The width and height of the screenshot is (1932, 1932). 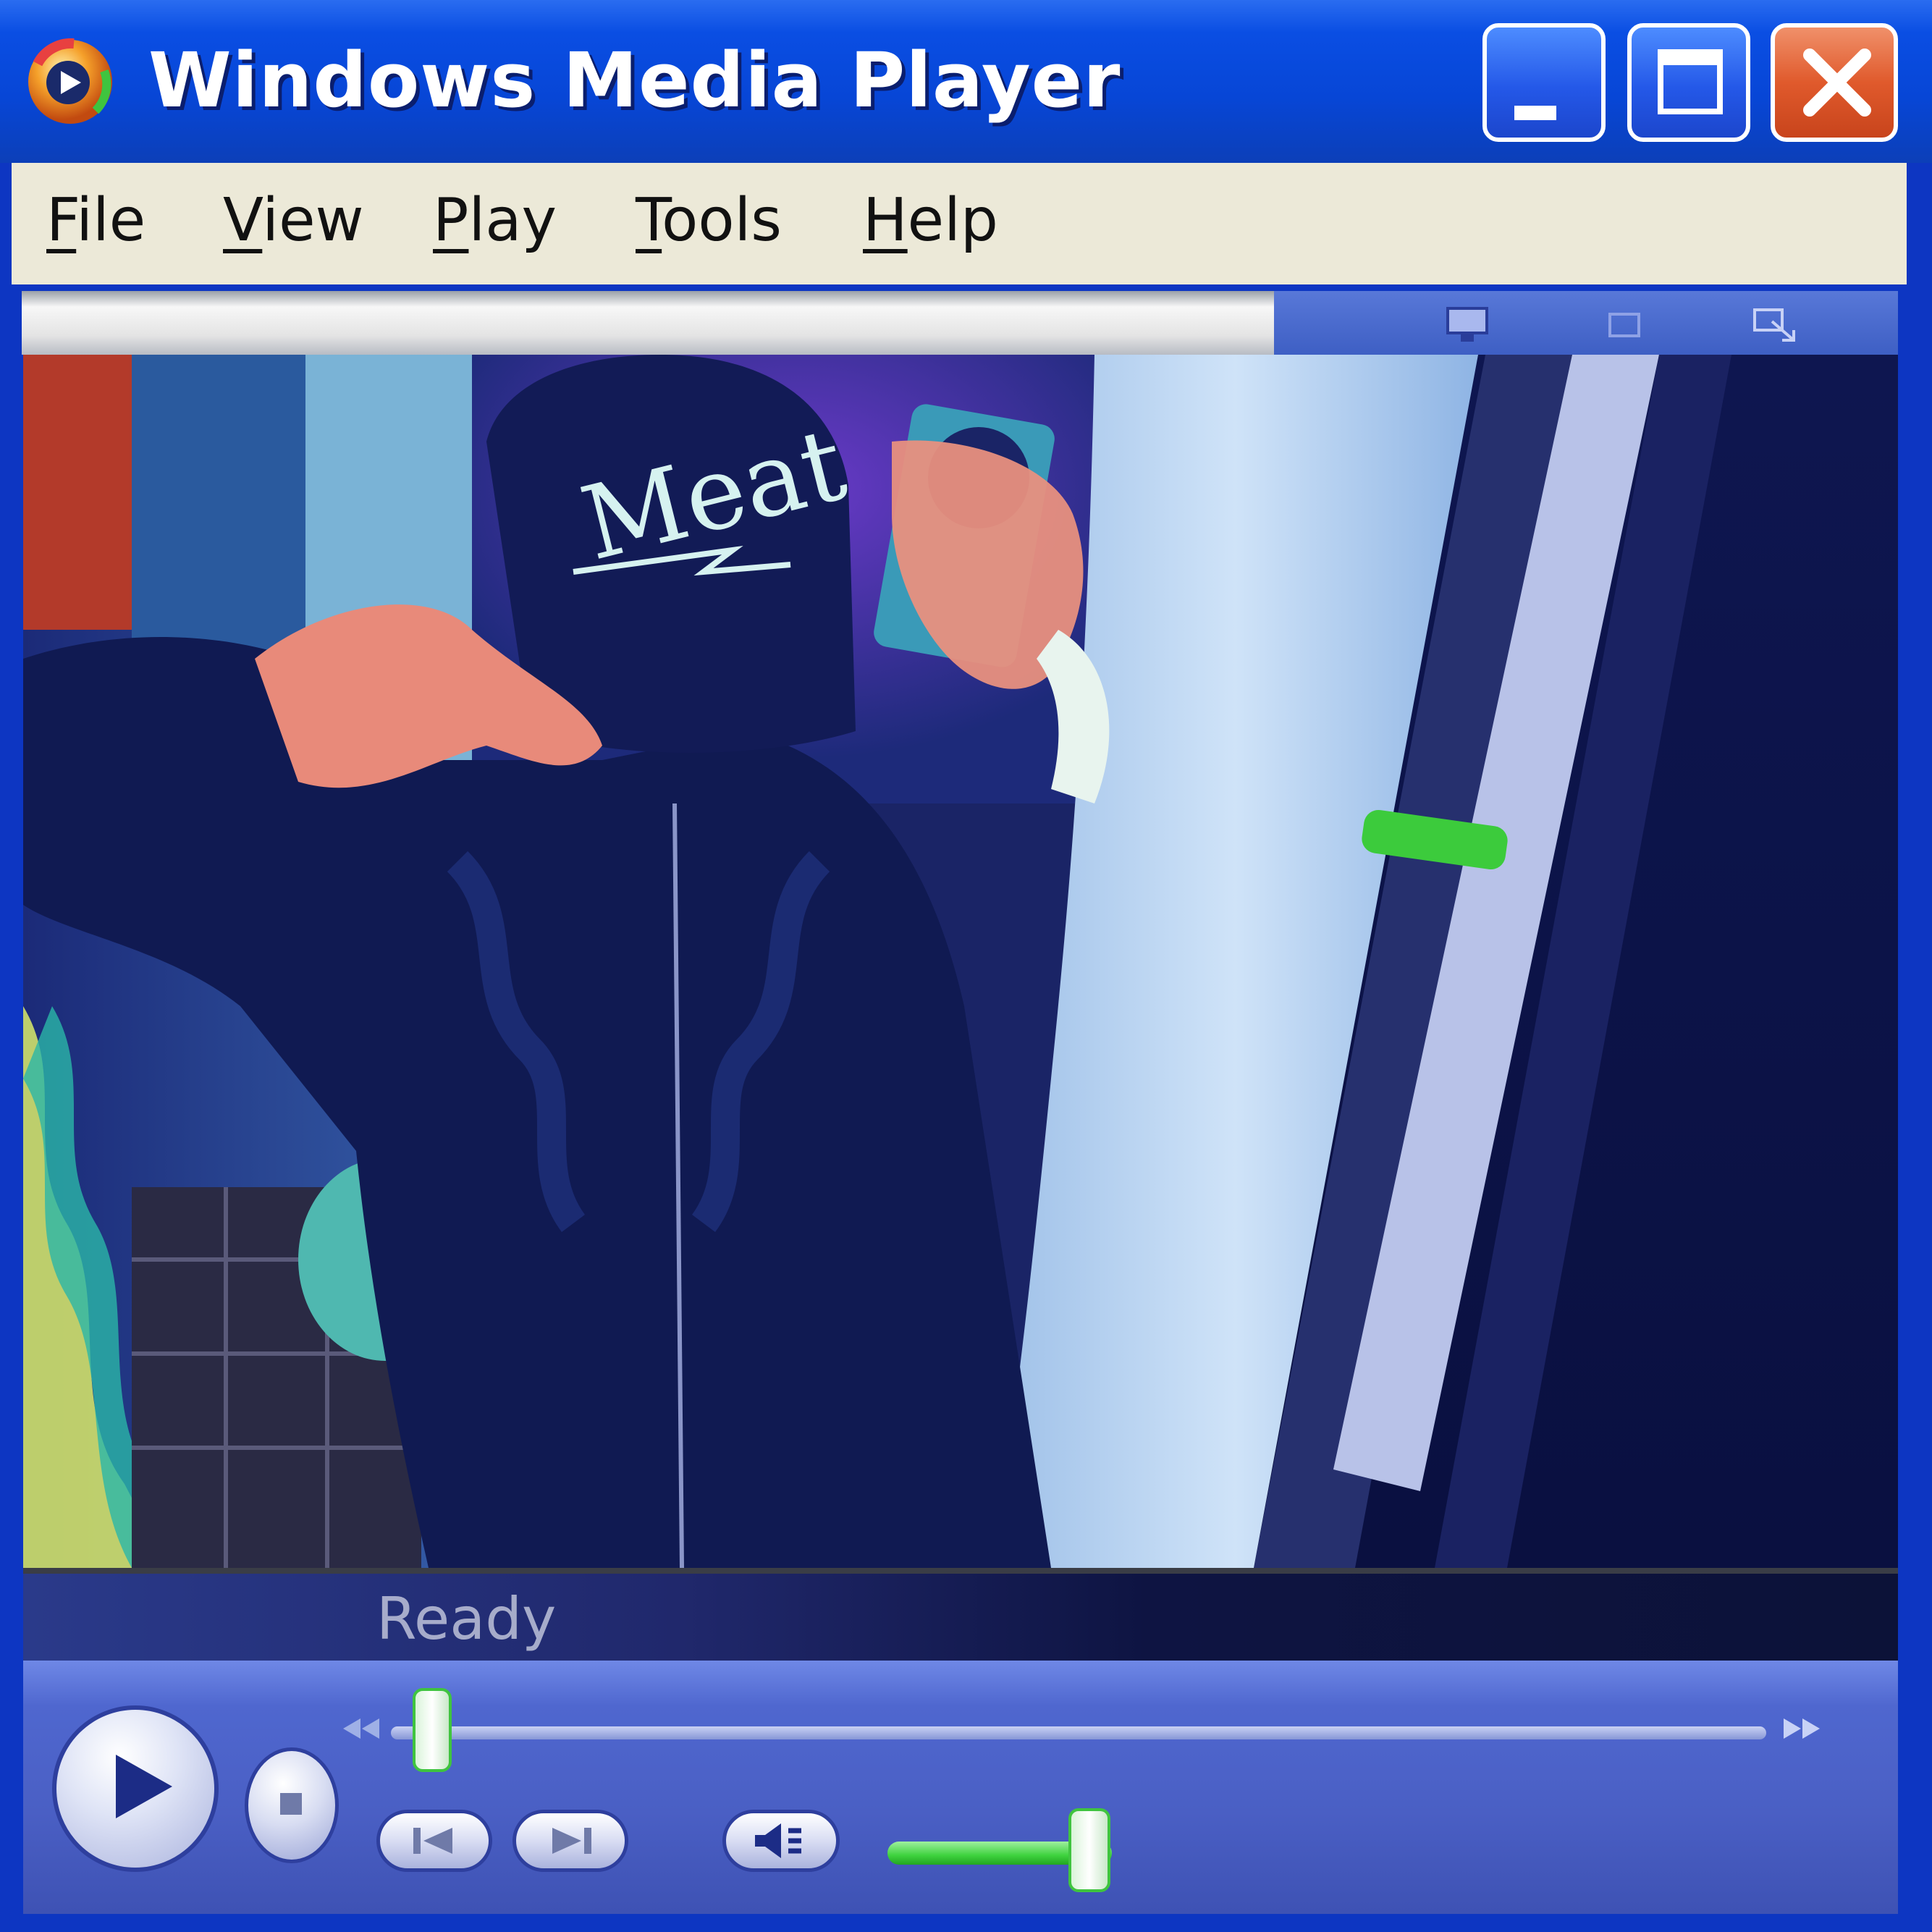 What do you see at coordinates (1837, 82) in the screenshot?
I see `close-icon` at bounding box center [1837, 82].